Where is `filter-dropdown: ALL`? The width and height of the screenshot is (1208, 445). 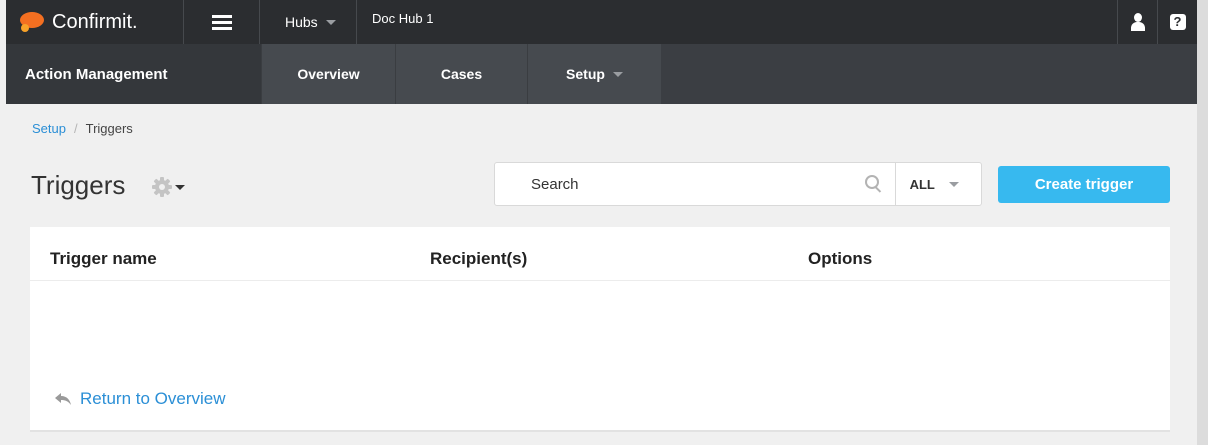 filter-dropdown: ALL is located at coordinates (937, 184).